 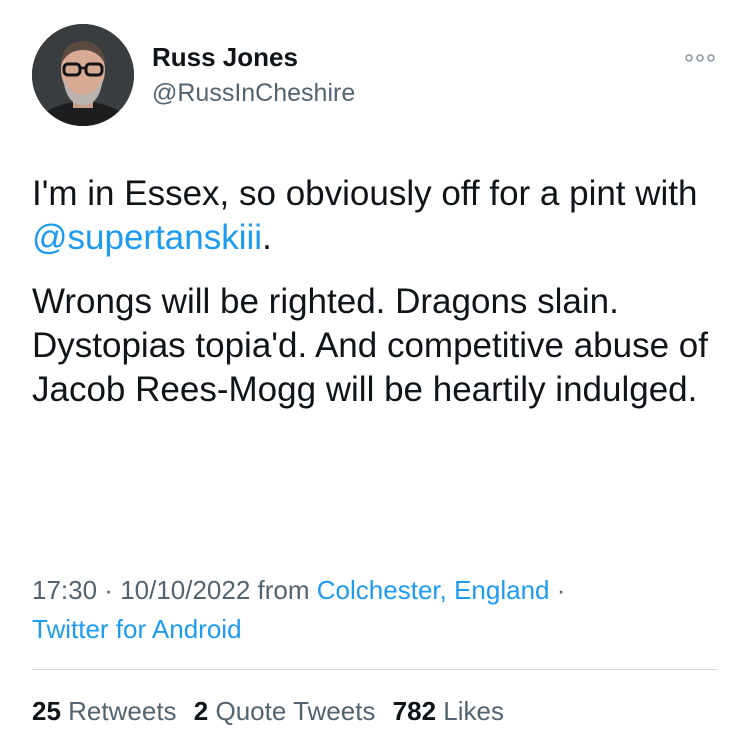 I want to click on avatar-photo, so click(x=83, y=75).